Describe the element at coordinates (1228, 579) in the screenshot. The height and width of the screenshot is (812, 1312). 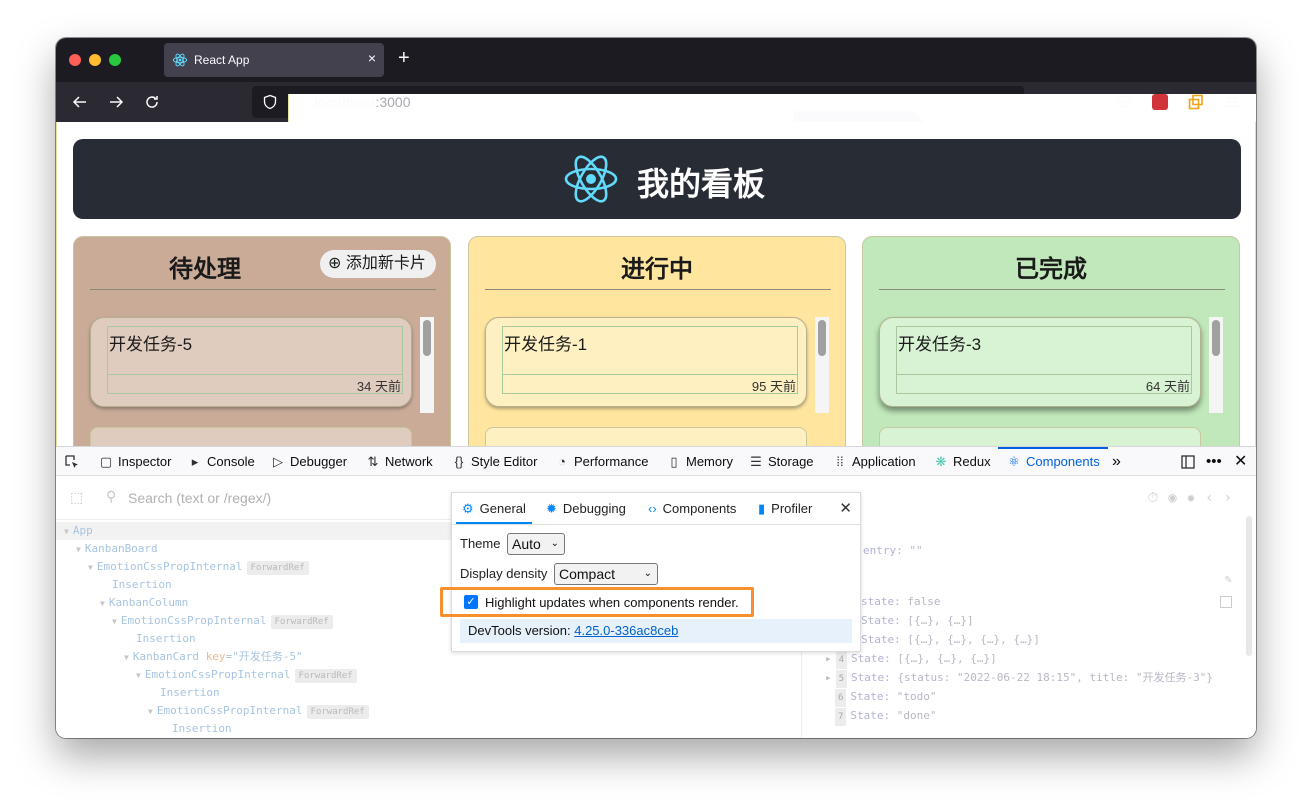
I see `edit-wand-icon: ✎` at that location.